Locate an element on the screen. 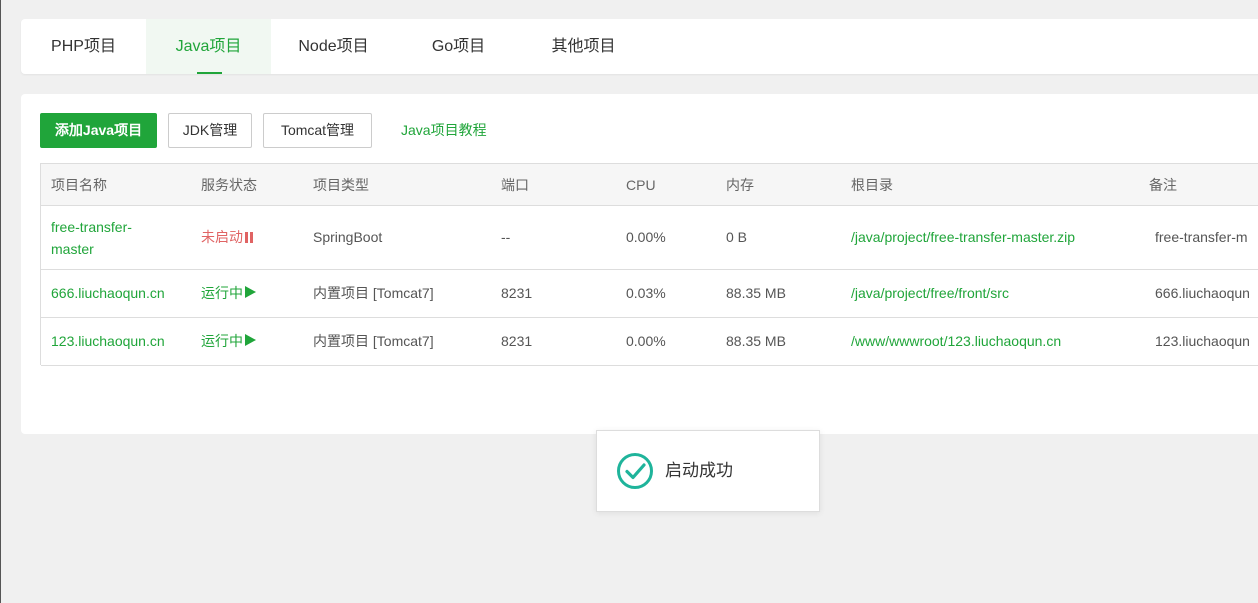 The height and width of the screenshot is (603, 1258). header-service-status: 服务状态 is located at coordinates (229, 185).